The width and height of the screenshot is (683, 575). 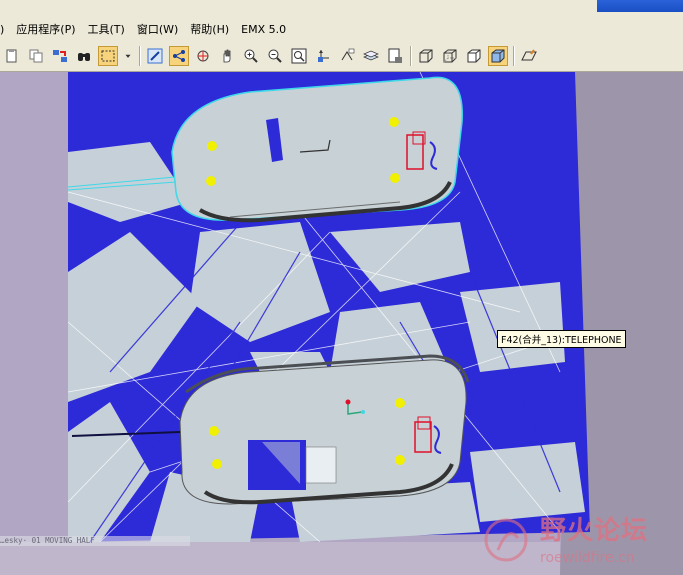 What do you see at coordinates (251, 56) in the screenshot?
I see `zoom-in-icon` at bounding box center [251, 56].